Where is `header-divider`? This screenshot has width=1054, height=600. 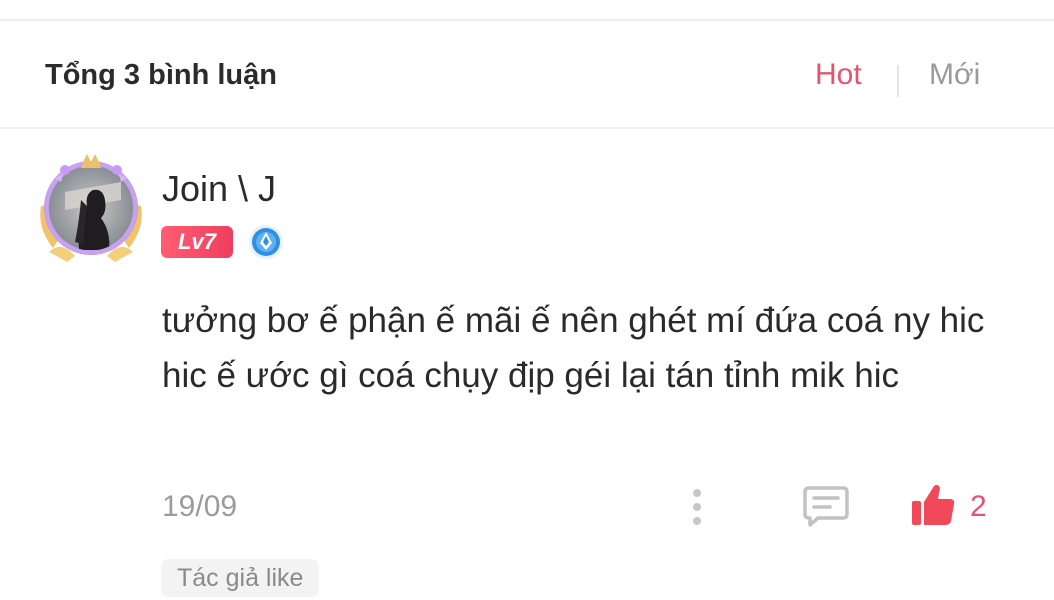 header-divider is located at coordinates (527, 128).